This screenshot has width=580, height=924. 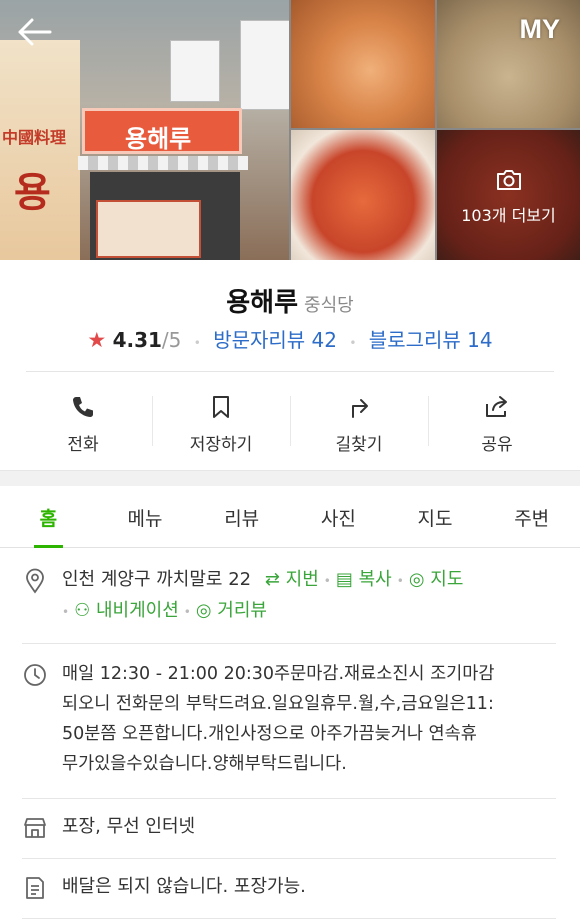 I want to click on address-text: 인천 계양구 까치말로 22, so click(x=157, y=579).